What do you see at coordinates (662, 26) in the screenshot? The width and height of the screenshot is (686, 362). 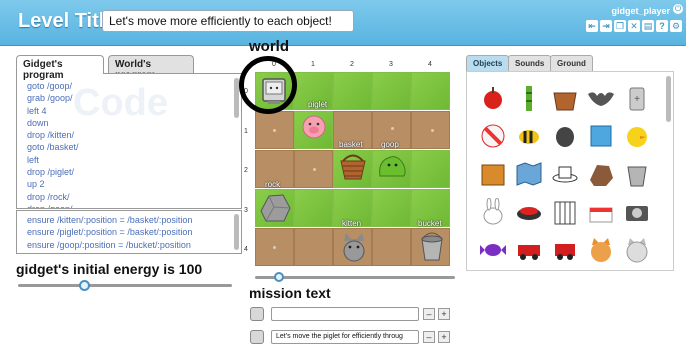 I see `help-icon: ?` at bounding box center [662, 26].